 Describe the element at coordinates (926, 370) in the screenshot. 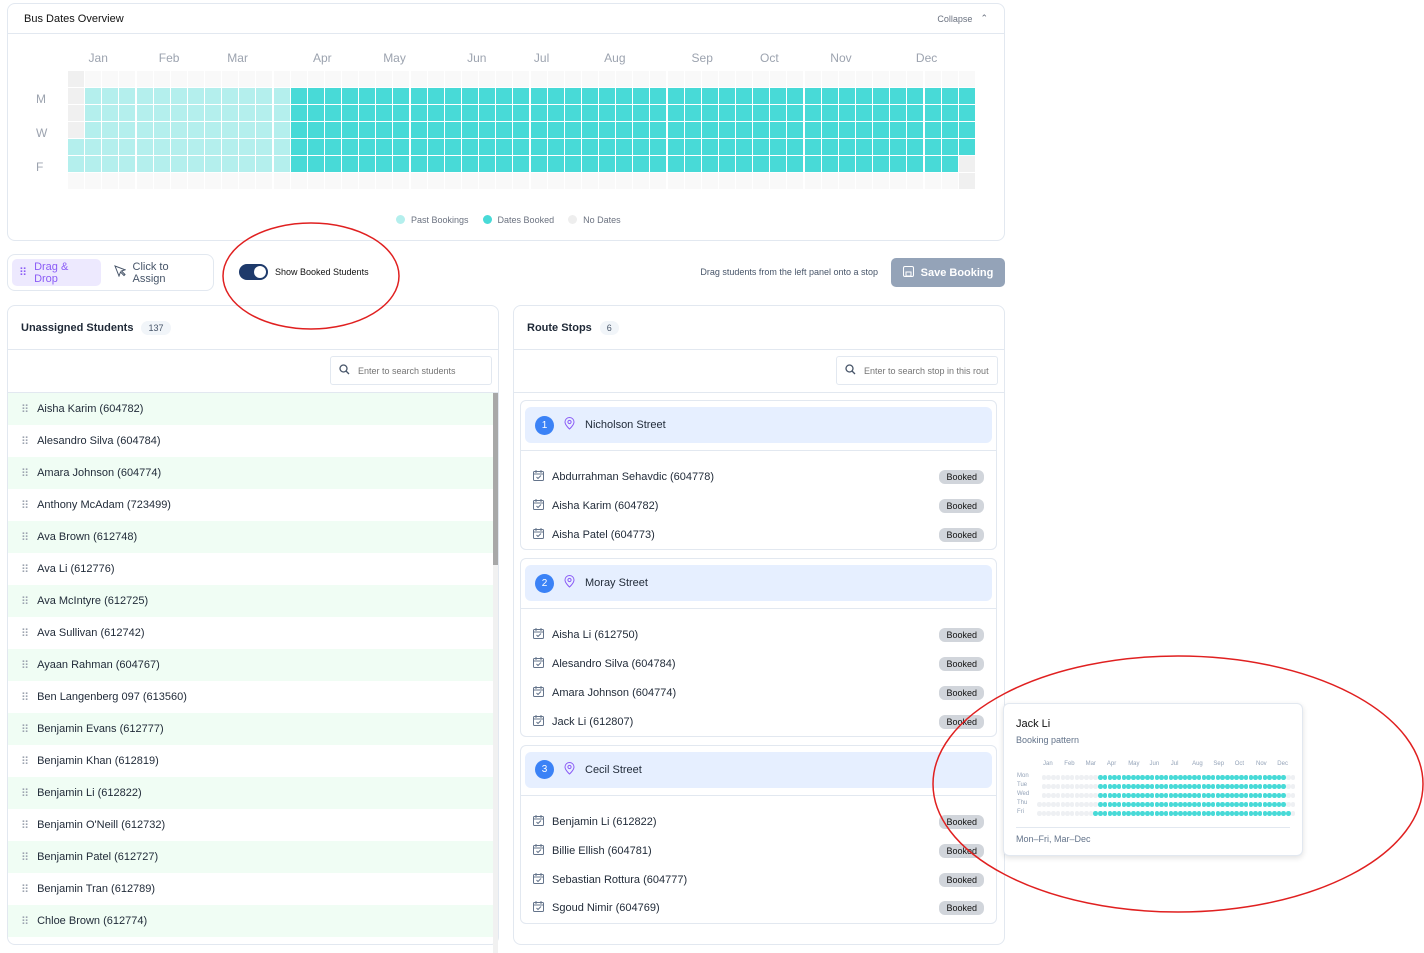

I see `stop-search-input` at that location.